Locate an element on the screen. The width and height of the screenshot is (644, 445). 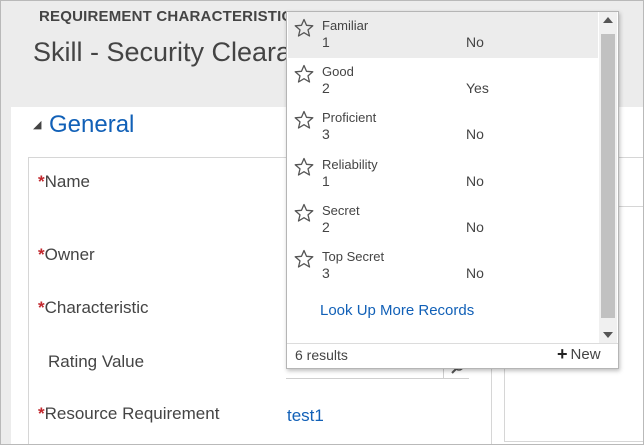
section-title-general: General is located at coordinates (91, 125).